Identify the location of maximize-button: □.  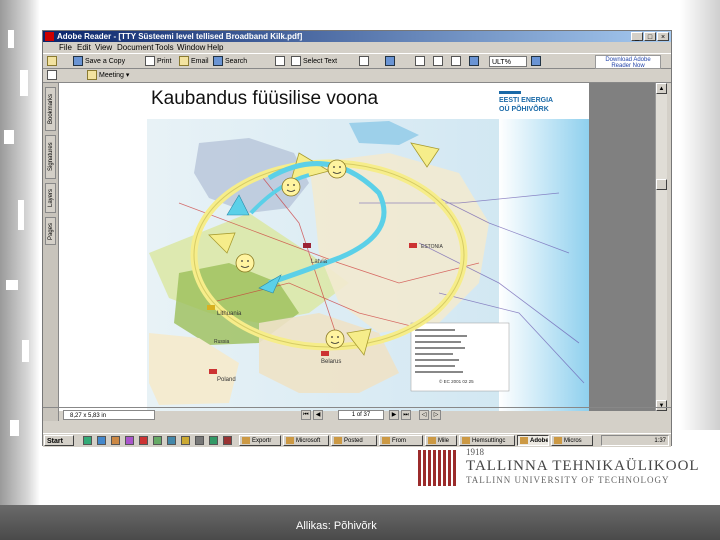
(650, 36).